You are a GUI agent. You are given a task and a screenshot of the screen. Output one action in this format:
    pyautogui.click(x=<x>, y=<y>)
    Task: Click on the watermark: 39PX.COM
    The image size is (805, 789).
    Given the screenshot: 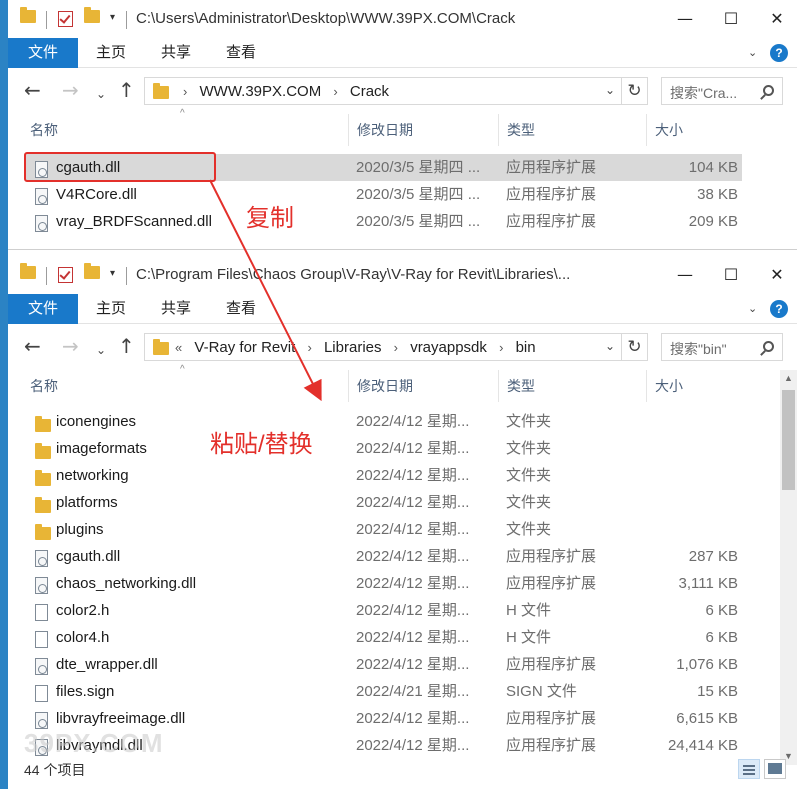 What is the action you would take?
    pyautogui.click(x=94, y=743)
    